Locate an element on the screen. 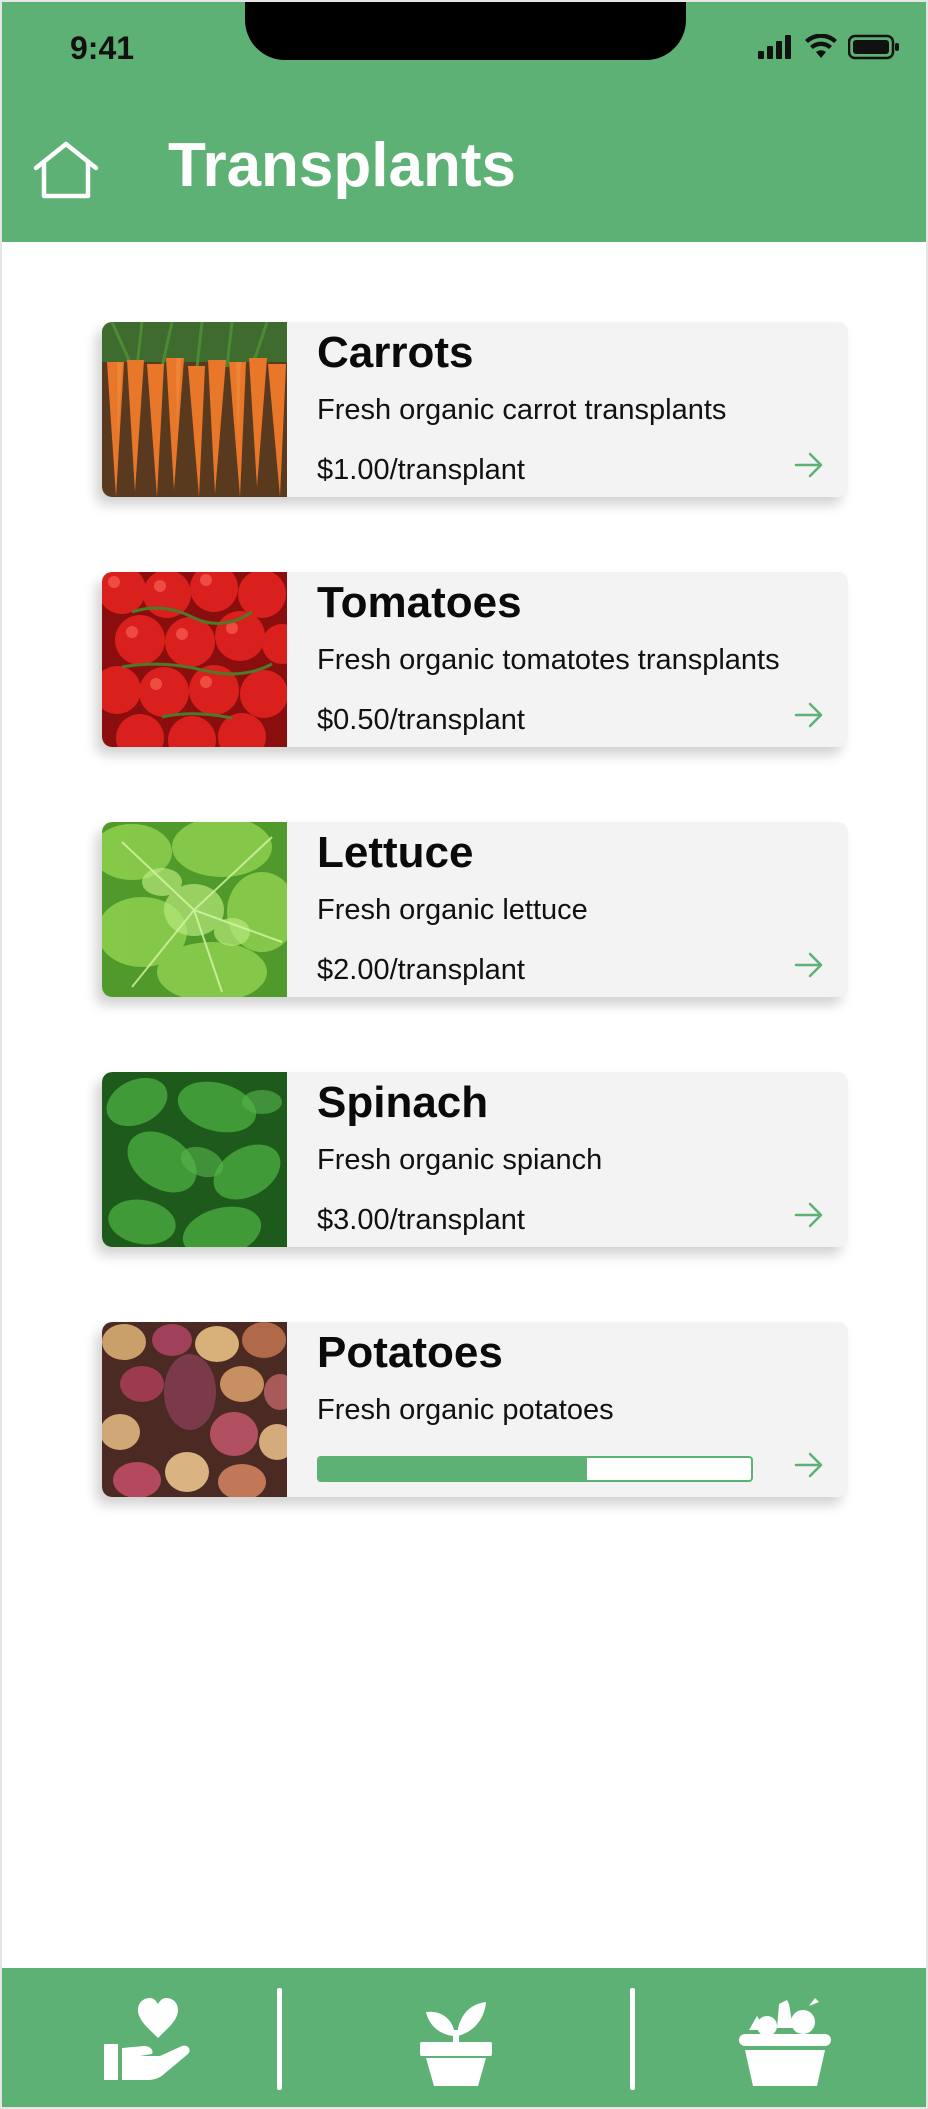 The image size is (928, 2109). house-outline-icon is located at coordinates (66, 170).